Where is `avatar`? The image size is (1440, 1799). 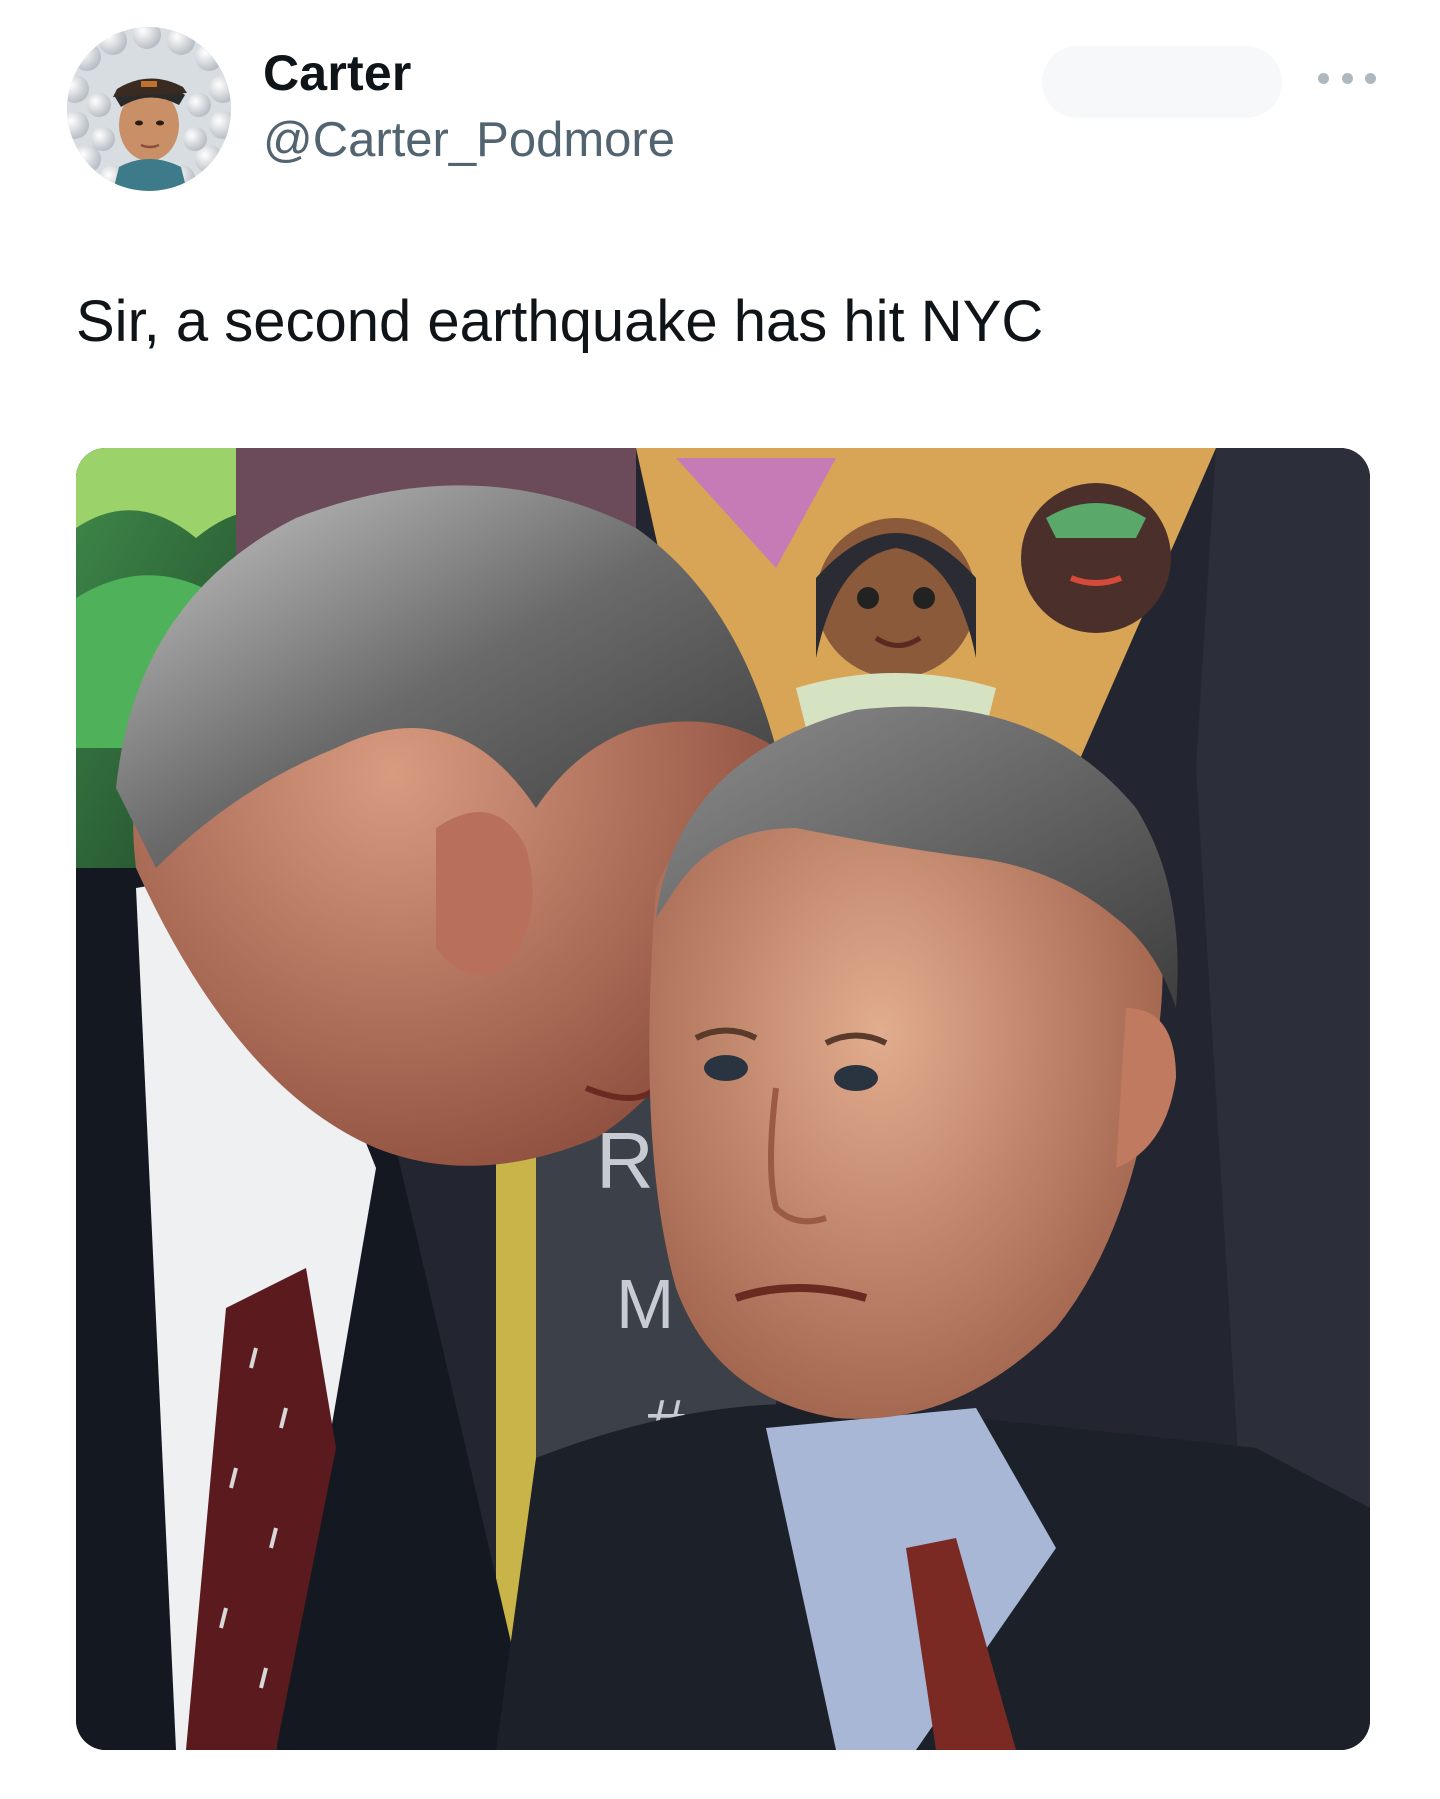 avatar is located at coordinates (149, 109).